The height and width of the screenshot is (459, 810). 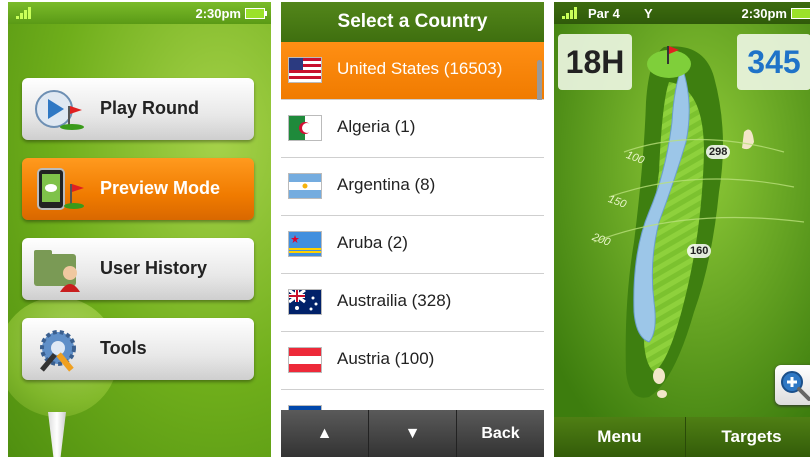 I want to click on zoom-in-icon, so click(x=795, y=386).